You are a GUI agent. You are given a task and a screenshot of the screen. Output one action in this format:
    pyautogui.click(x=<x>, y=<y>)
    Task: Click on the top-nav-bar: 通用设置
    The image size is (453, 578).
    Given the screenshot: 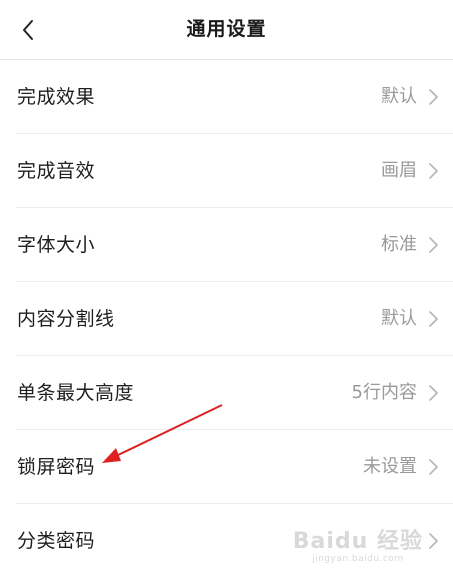 What is the action you would take?
    pyautogui.click(x=226, y=30)
    